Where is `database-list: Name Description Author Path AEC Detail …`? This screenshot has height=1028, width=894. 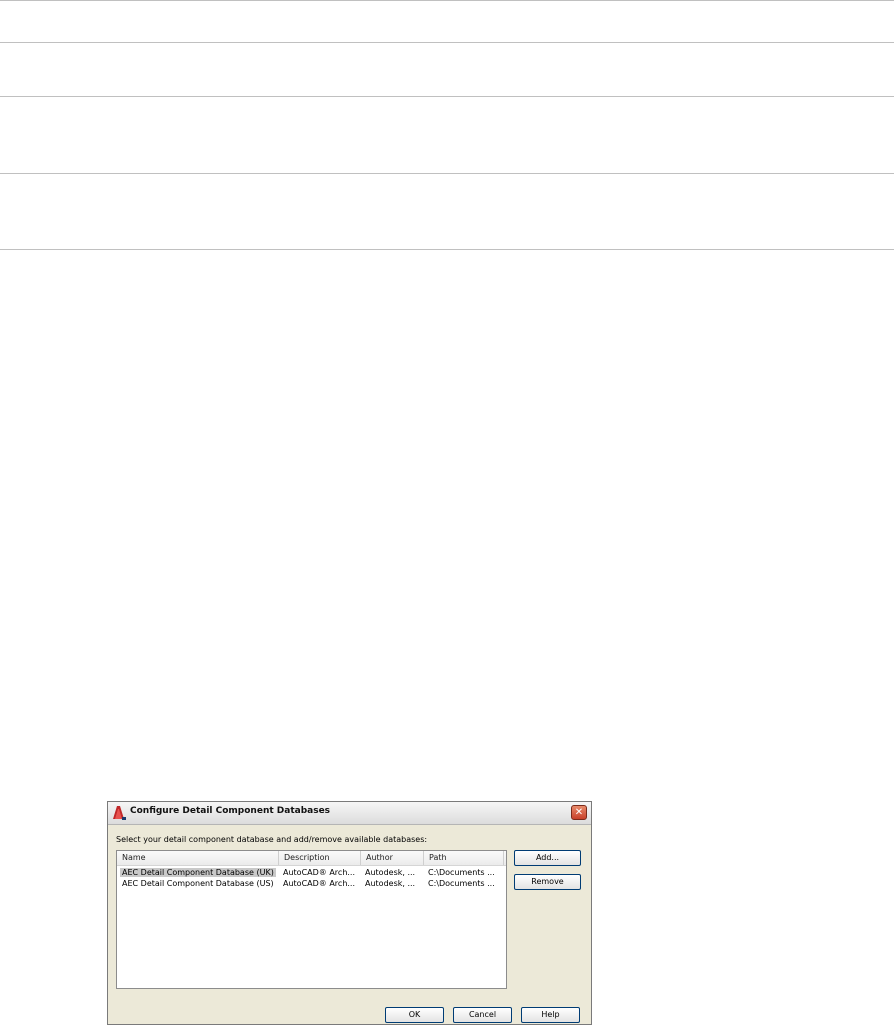
database-list: Name Description Author Path AEC Detail … is located at coordinates (311, 919).